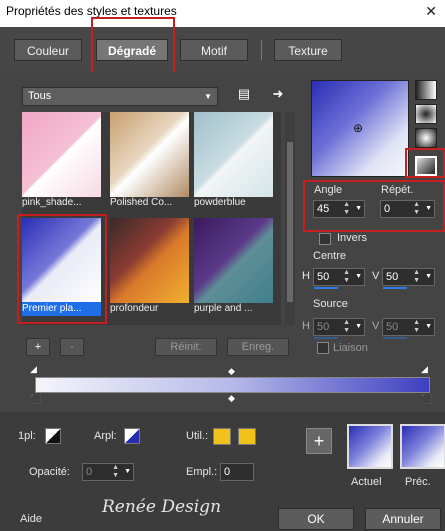  Describe the element at coordinates (227, 472) in the screenshot. I see `empl-value: 0` at that location.